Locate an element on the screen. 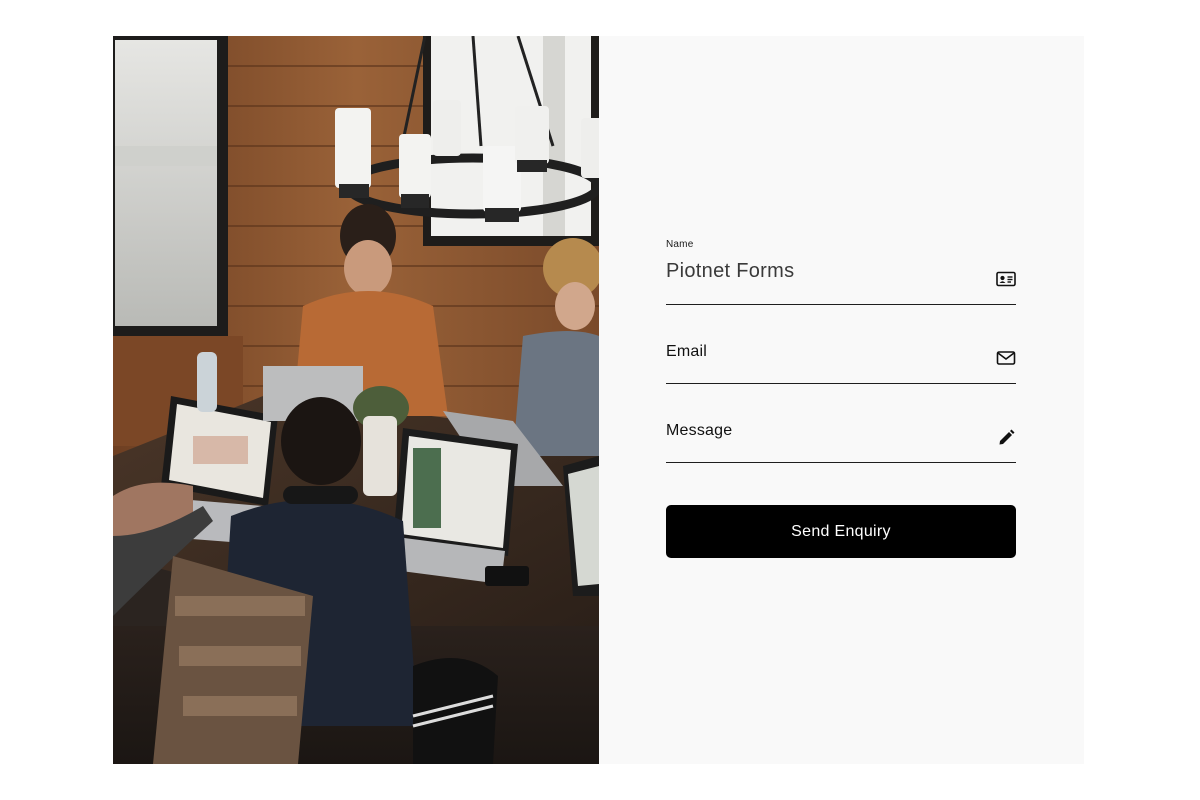 This screenshot has width=1200, height=800. message-field: Message is located at coordinates (841, 430).